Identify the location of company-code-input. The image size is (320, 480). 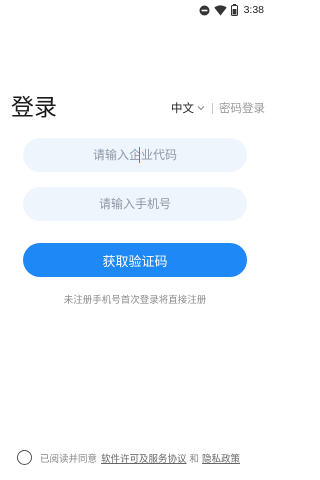
(135, 155).